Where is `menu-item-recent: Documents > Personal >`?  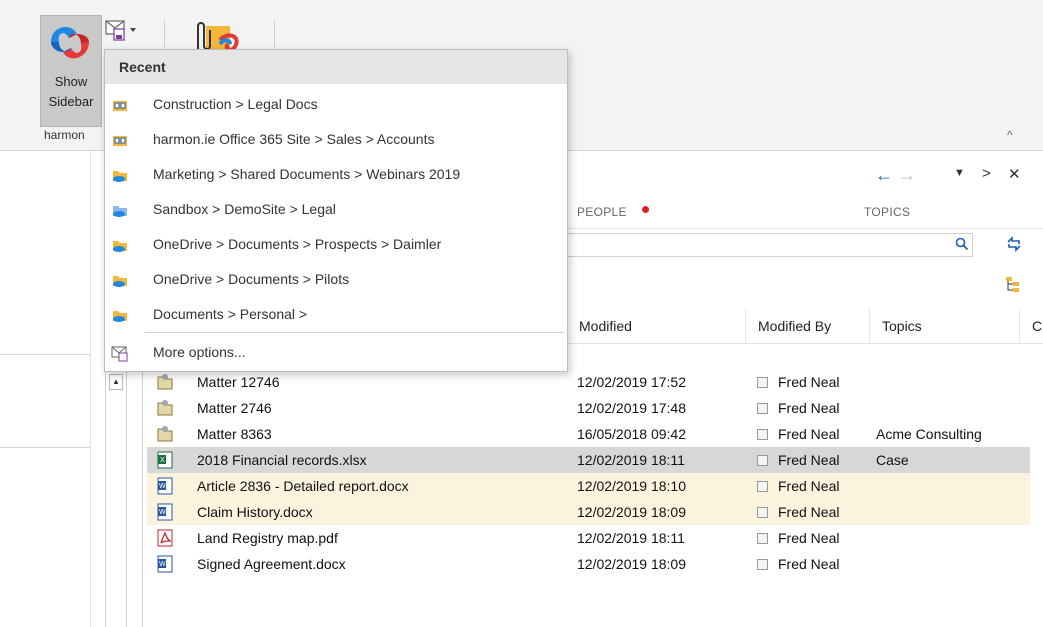
menu-item-recent: Documents > Personal > is located at coordinates (336, 315).